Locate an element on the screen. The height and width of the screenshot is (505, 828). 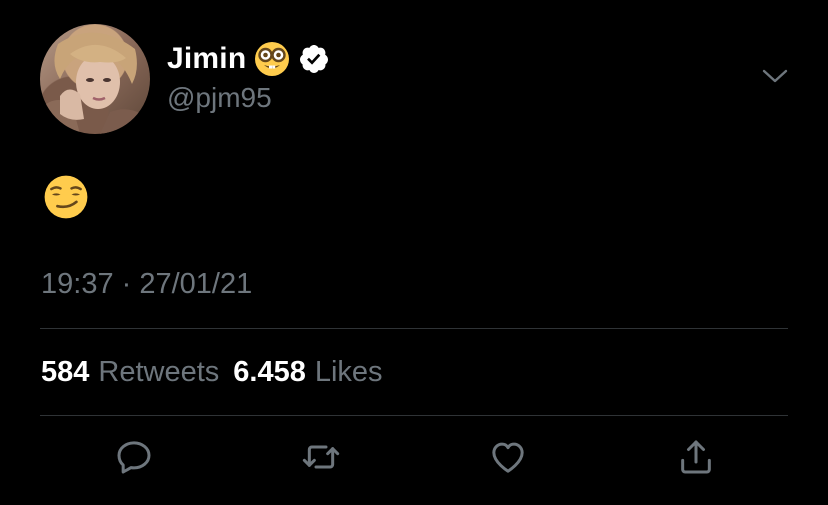
share-button is located at coordinates (696, 457).